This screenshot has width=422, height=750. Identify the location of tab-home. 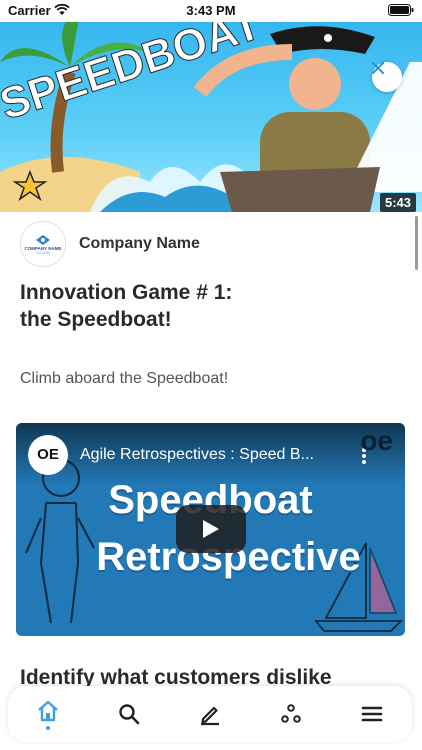
(48, 714).